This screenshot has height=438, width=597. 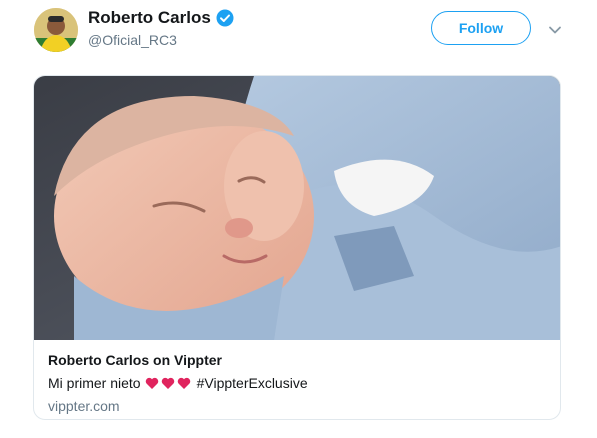 I want to click on verified-badge-icon, so click(x=225, y=18).